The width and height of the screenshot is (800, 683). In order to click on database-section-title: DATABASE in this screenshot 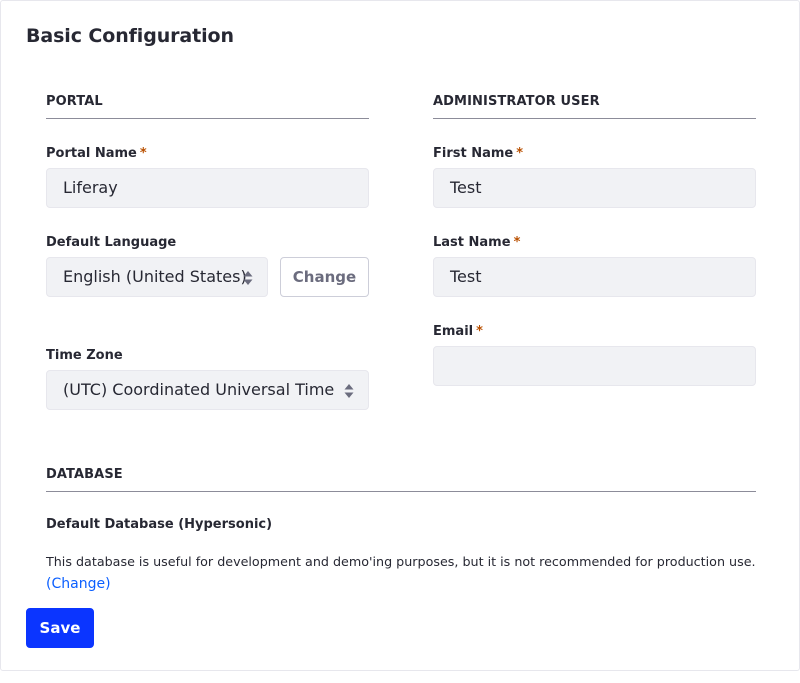, I will do `click(84, 474)`.